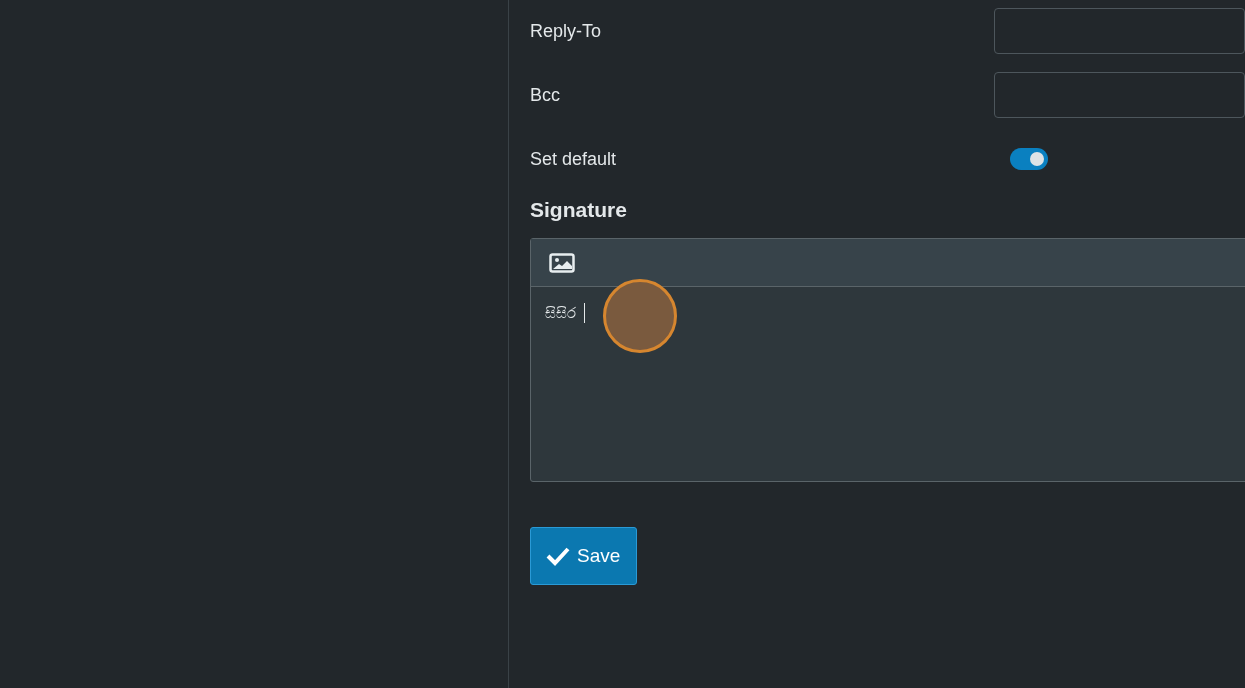  What do you see at coordinates (574, 159) in the screenshot?
I see `field-label: Set default` at bounding box center [574, 159].